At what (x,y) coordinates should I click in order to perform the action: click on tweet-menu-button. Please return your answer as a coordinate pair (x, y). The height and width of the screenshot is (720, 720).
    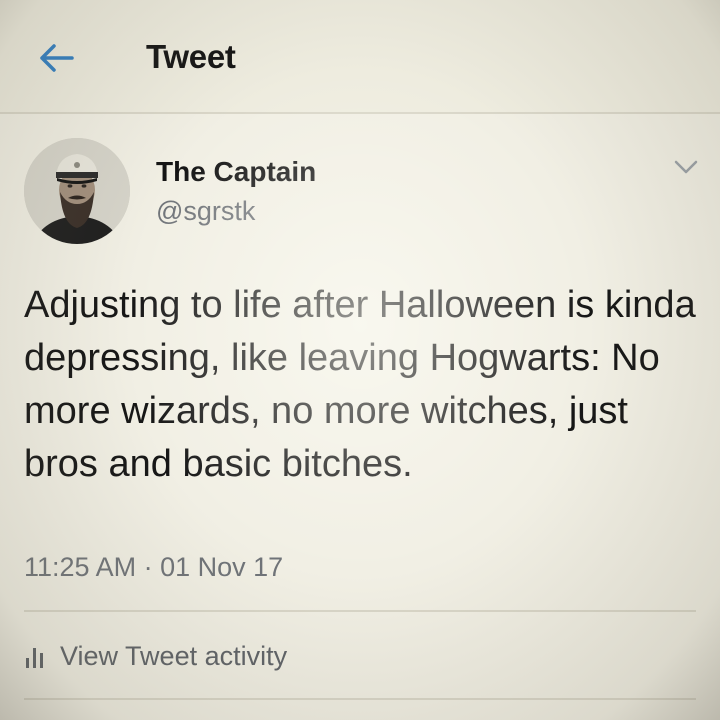
    Looking at the image, I should click on (686, 167).